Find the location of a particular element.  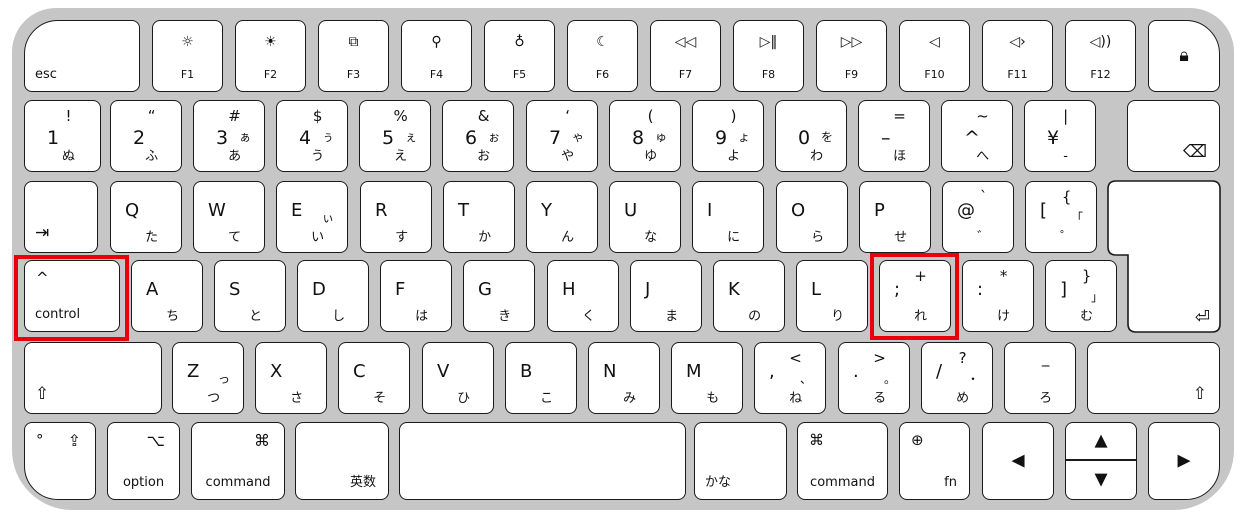

key-arrow-down: ▼ is located at coordinates (1101, 480).